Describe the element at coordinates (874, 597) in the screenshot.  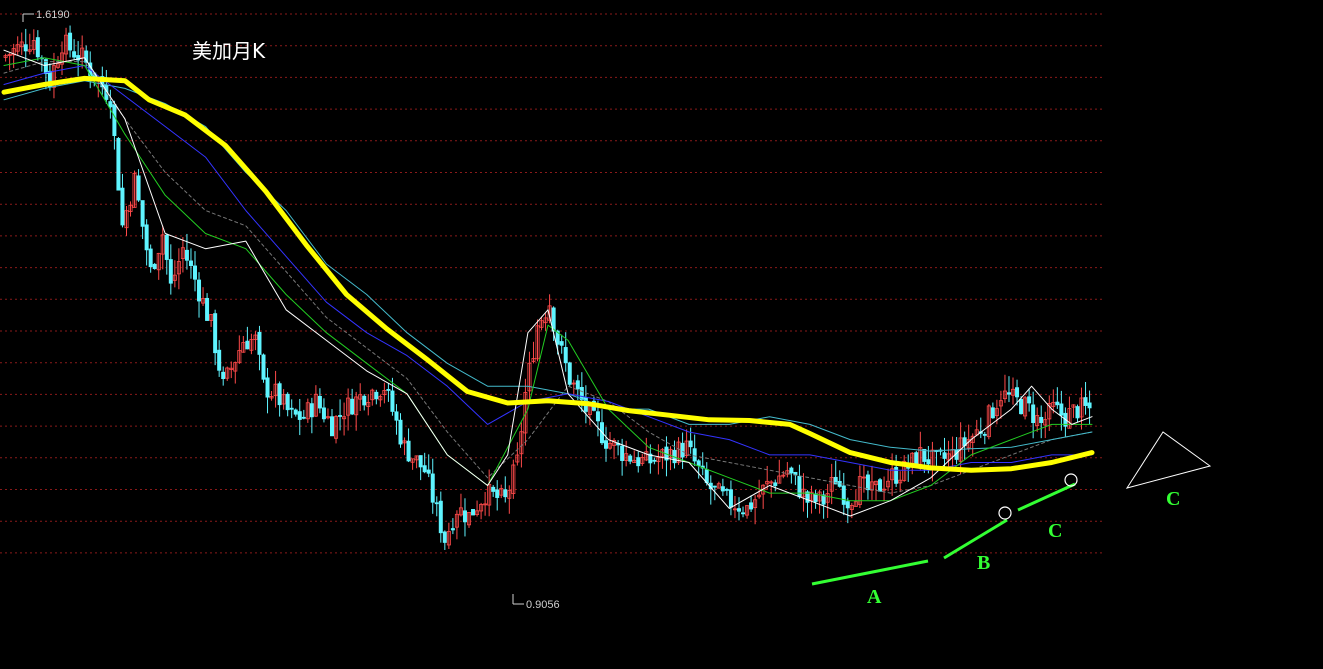
I see `annotation-a: A` at that location.